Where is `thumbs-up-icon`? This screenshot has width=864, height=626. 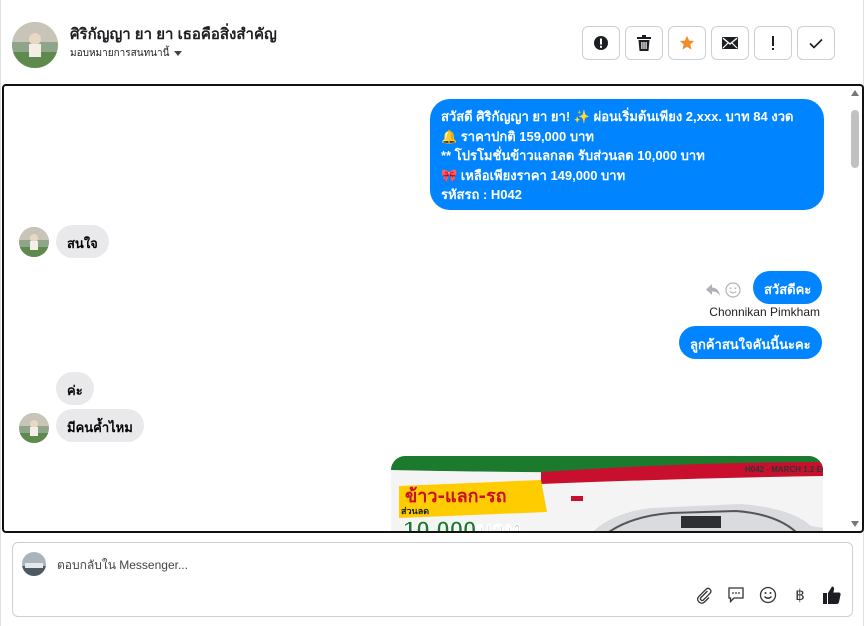
thumbs-up-icon is located at coordinates (832, 595).